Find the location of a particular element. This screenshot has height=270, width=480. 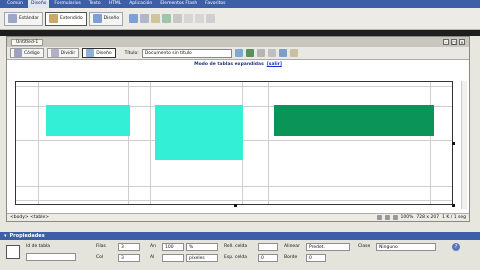

expanded-mode-banner: Modo de tablas expandidas [salir] is located at coordinates (238, 64).